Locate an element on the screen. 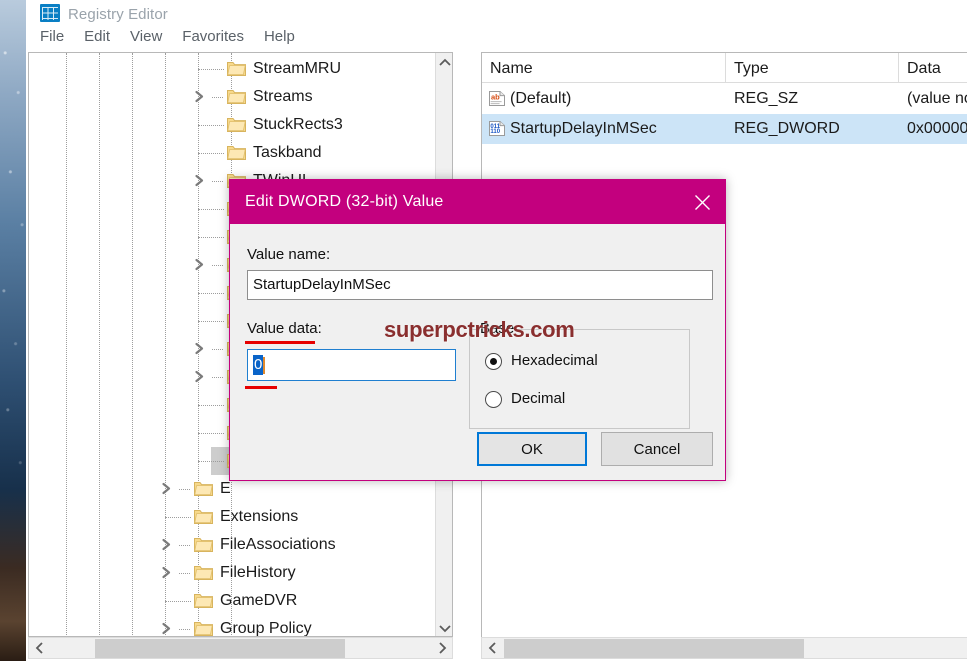  radio-decimal-icon is located at coordinates (493, 399).